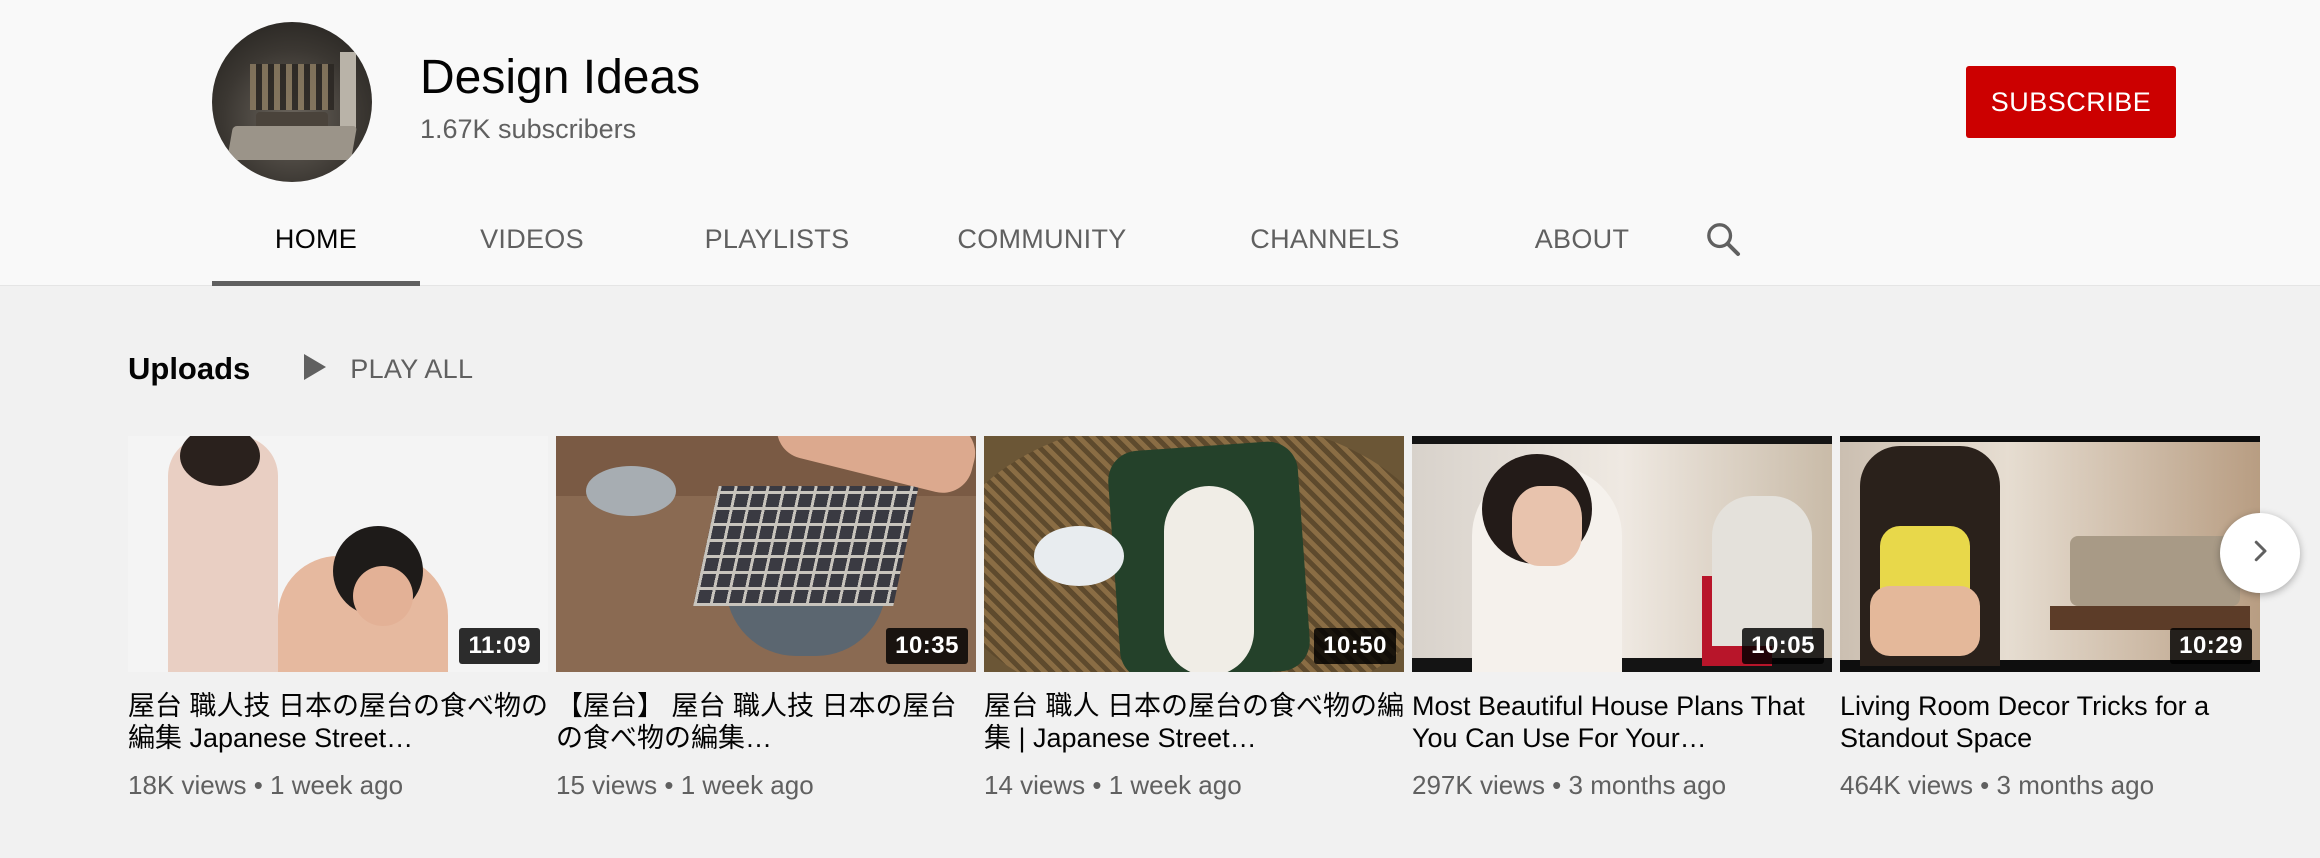 The image size is (2320, 858). Describe the element at coordinates (292, 102) in the screenshot. I see `channel-avatar` at that location.